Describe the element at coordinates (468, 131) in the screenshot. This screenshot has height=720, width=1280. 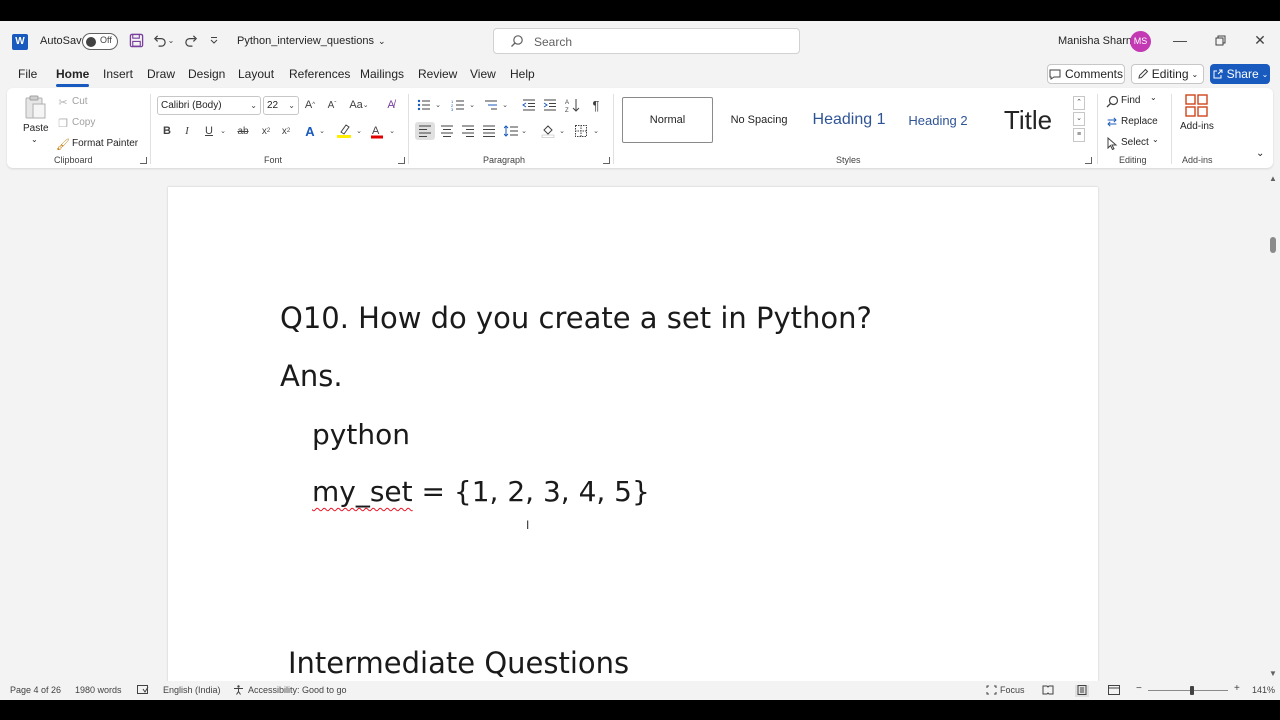
I see `align-right-icon` at that location.